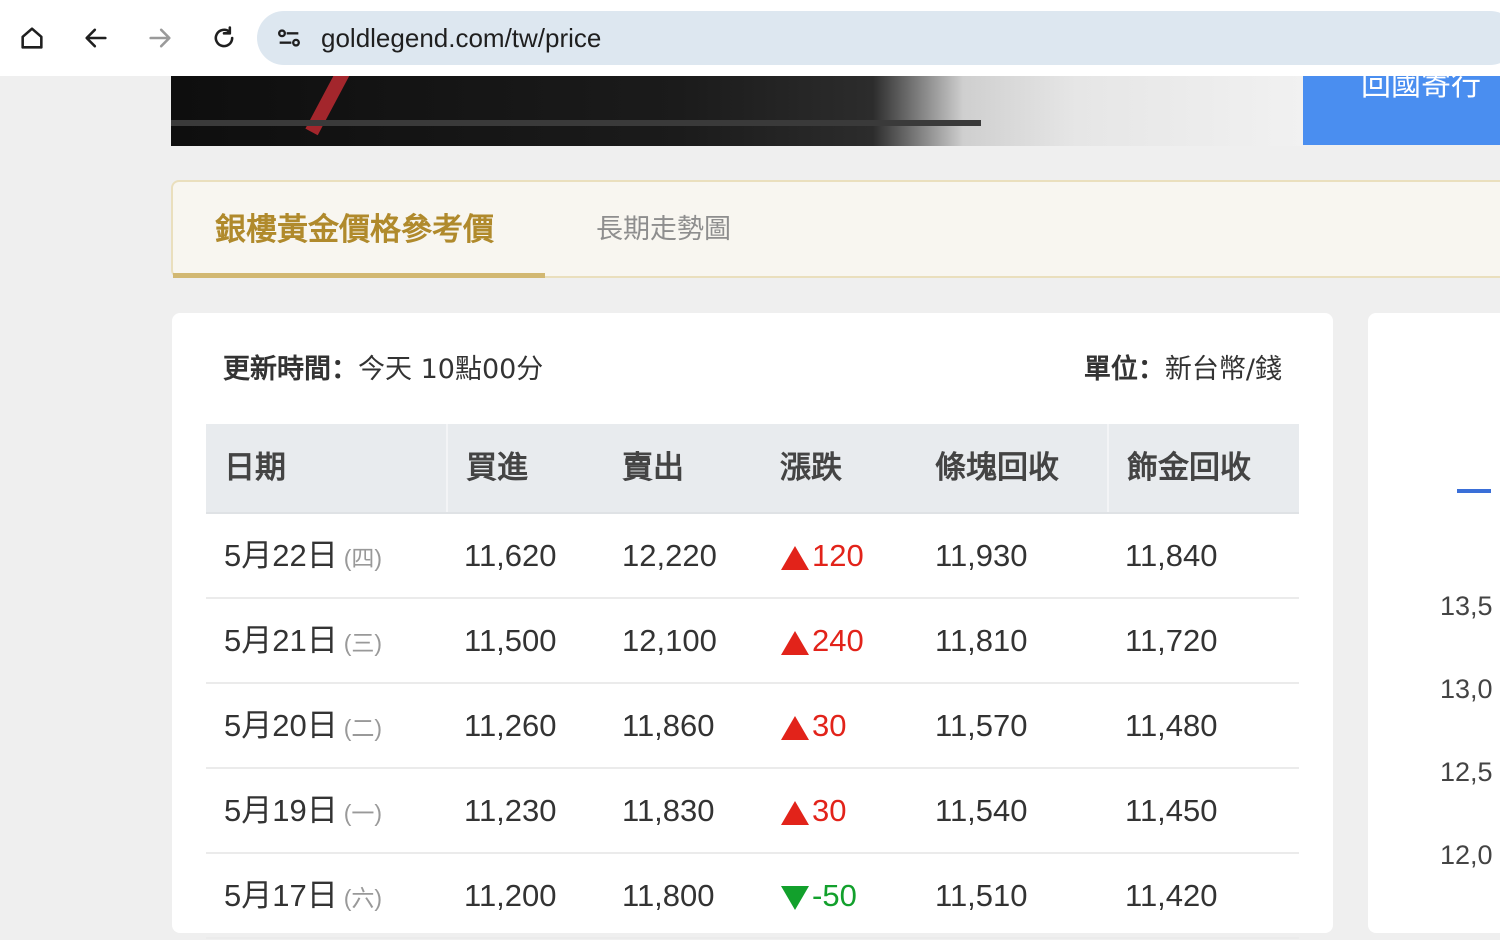 The width and height of the screenshot is (1500, 940). I want to click on trend-chart-card: 13,5 13,0 12,5 12,0, so click(1434, 623).